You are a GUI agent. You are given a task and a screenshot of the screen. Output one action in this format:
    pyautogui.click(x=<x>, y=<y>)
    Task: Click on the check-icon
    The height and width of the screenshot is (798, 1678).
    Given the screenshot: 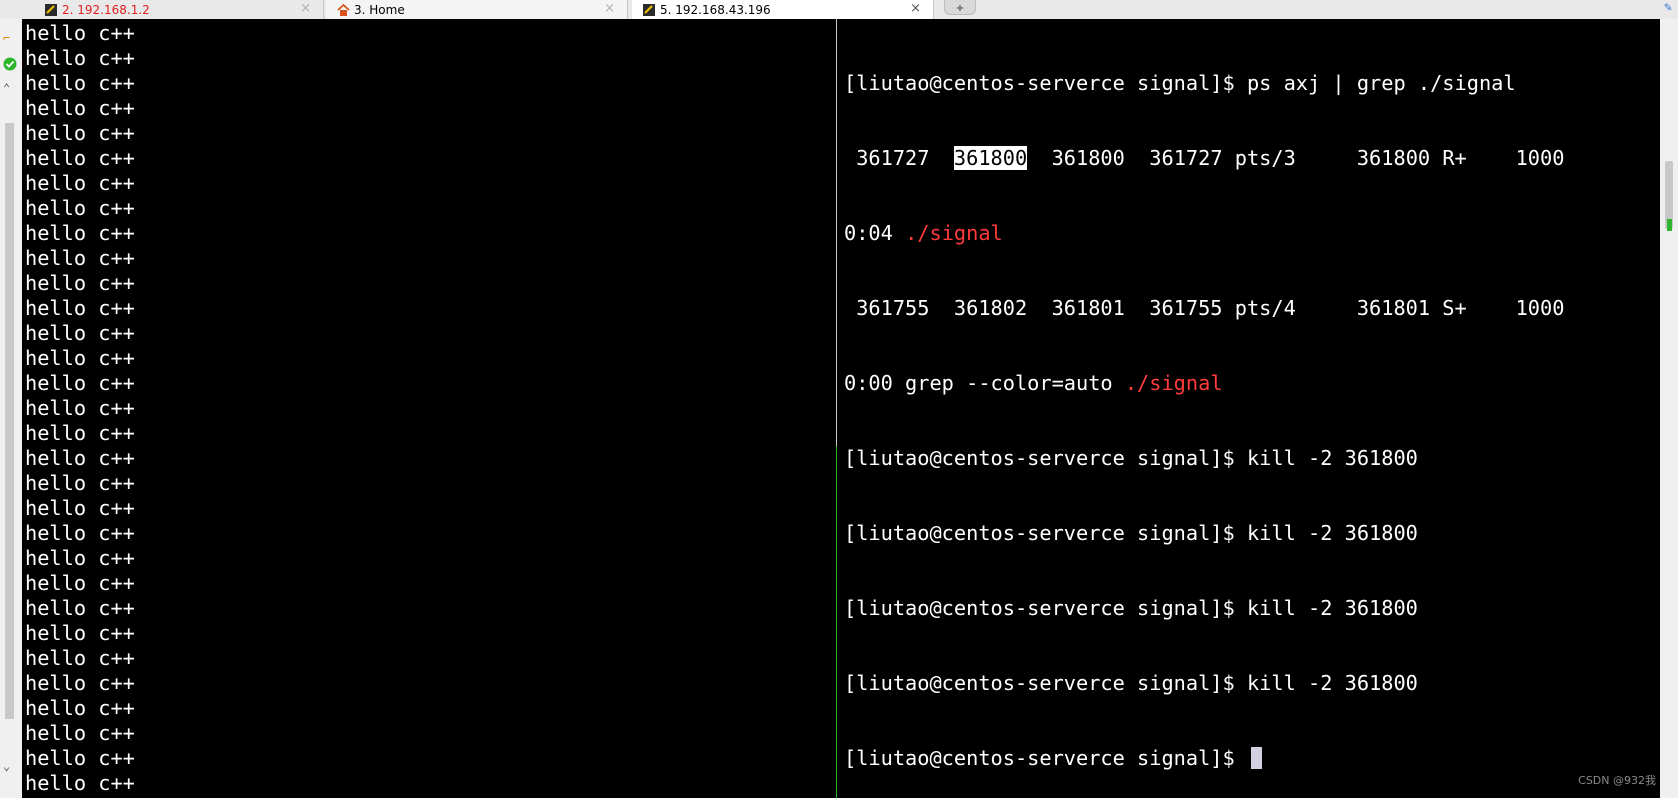 What is the action you would take?
    pyautogui.click(x=10, y=65)
    